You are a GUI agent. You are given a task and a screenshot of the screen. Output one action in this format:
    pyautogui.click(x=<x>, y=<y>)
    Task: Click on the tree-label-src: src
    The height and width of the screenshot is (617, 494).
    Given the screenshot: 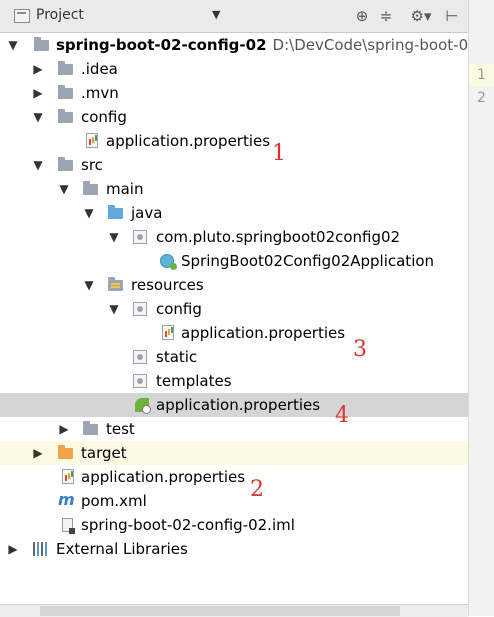 What is the action you would take?
    pyautogui.click(x=92, y=165)
    